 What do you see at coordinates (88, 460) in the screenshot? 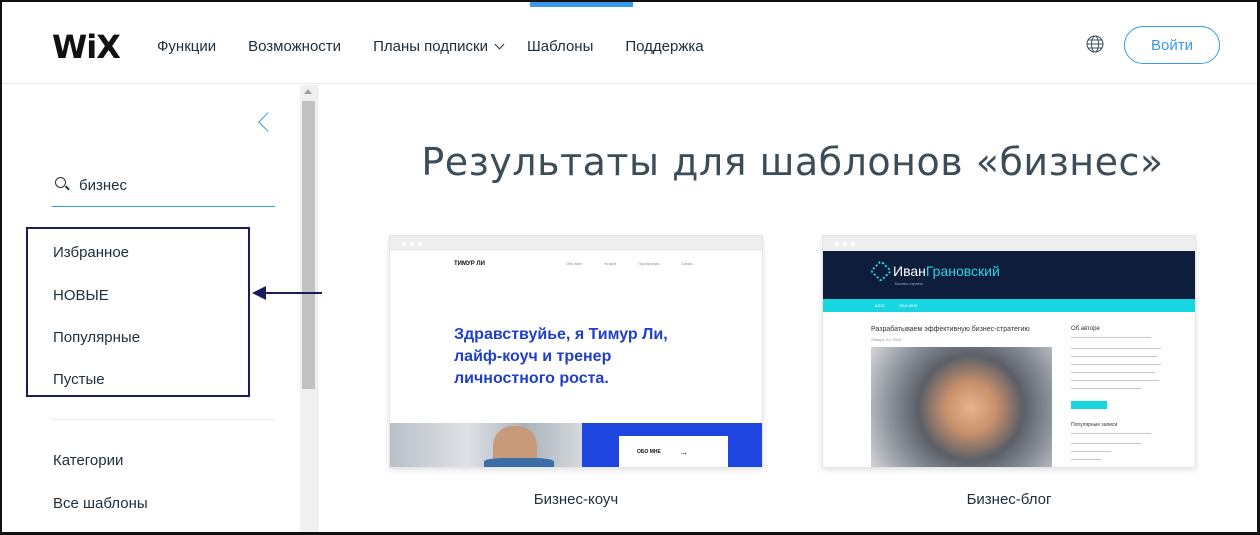
I see `categories-heading: Категории` at bounding box center [88, 460].